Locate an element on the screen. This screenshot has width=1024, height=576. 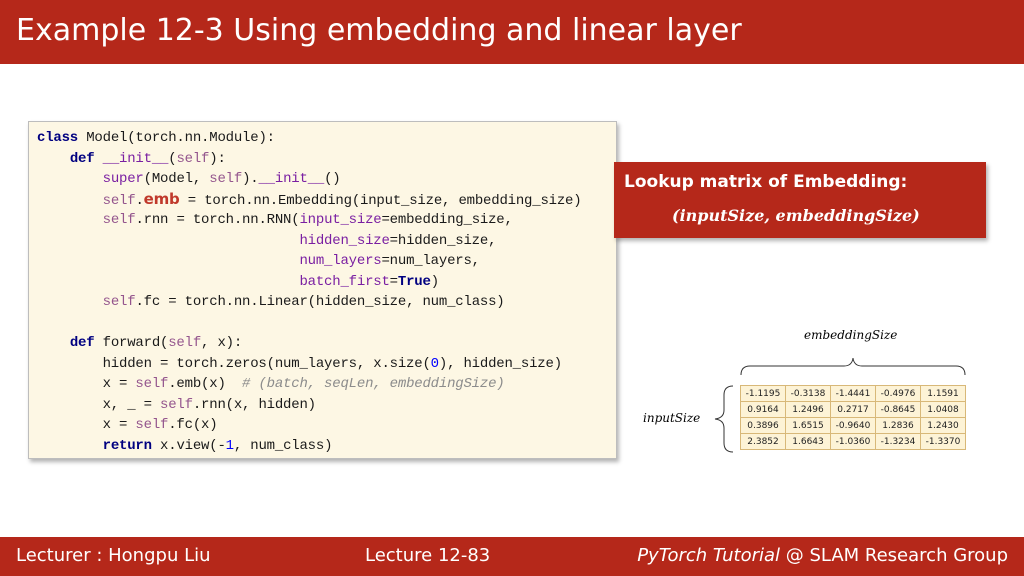
matrix-cell: 1.2496 is located at coordinates (808, 409).